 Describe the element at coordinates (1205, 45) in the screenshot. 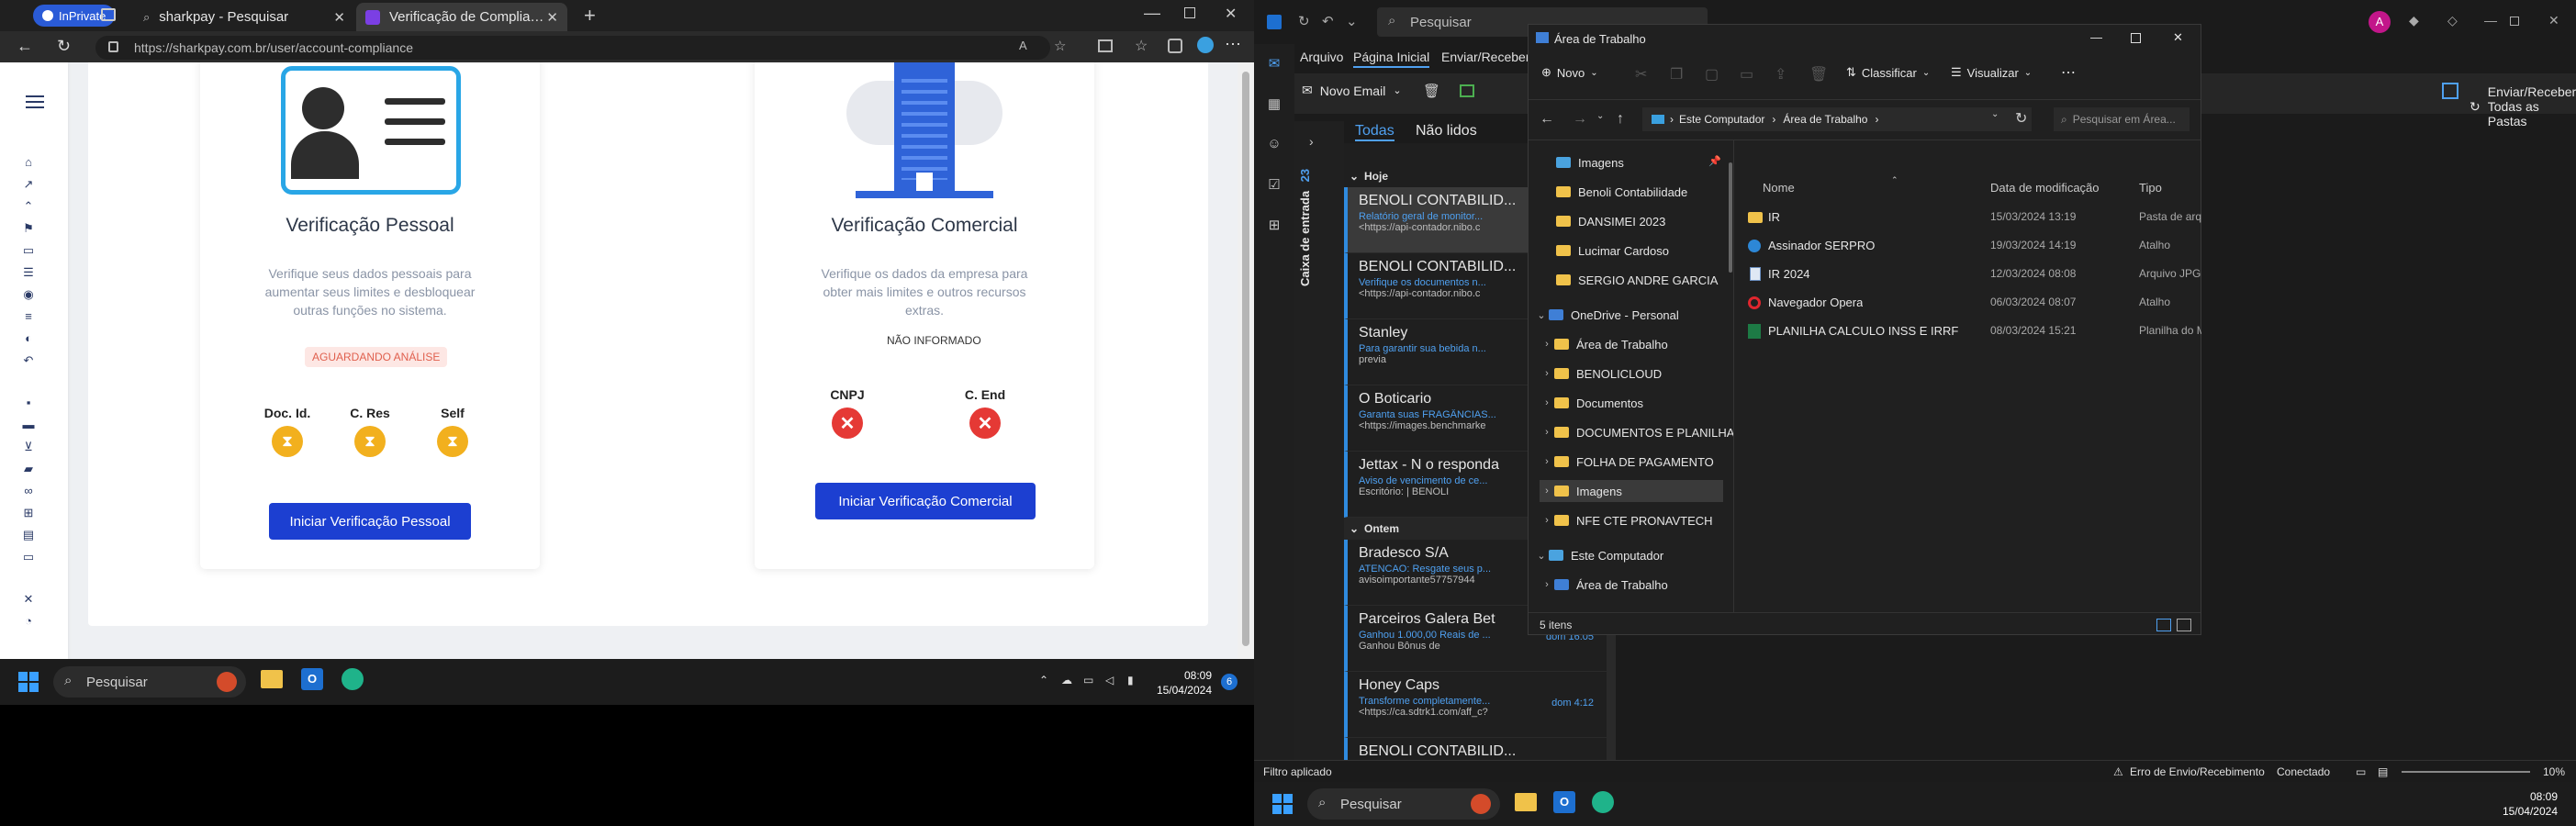

I see `copilot-icon` at that location.